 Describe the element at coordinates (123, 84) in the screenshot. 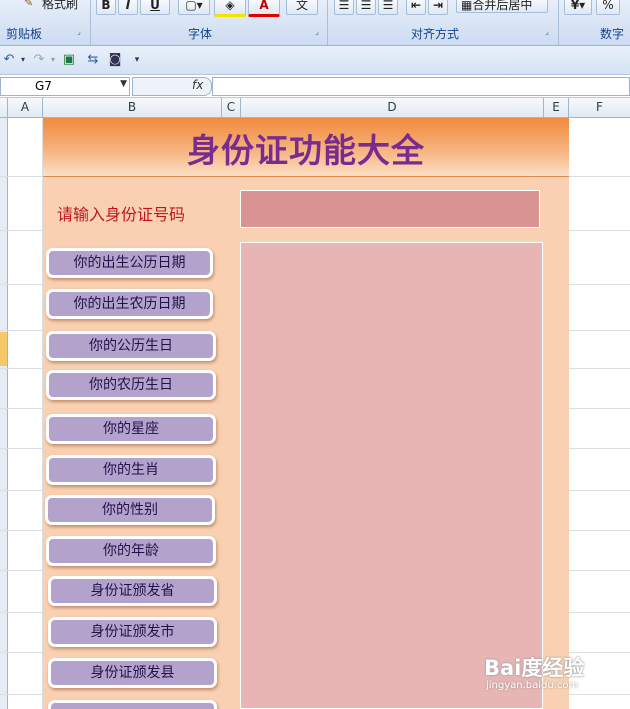

I see `name-box-dropdown-icon: ▼` at that location.